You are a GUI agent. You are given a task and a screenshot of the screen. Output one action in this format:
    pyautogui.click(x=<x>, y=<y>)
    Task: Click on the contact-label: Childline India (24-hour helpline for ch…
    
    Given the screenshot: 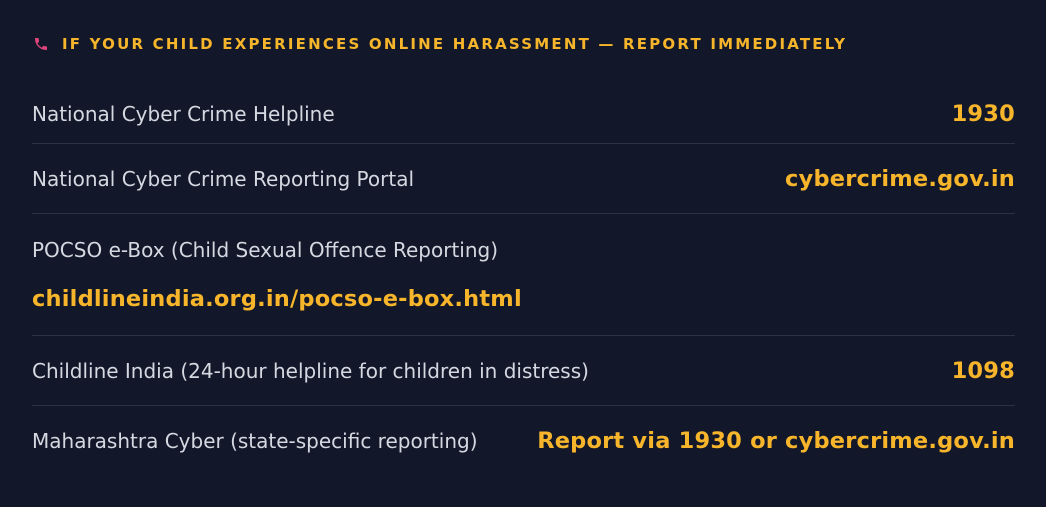 What is the action you would take?
    pyautogui.click(x=310, y=370)
    